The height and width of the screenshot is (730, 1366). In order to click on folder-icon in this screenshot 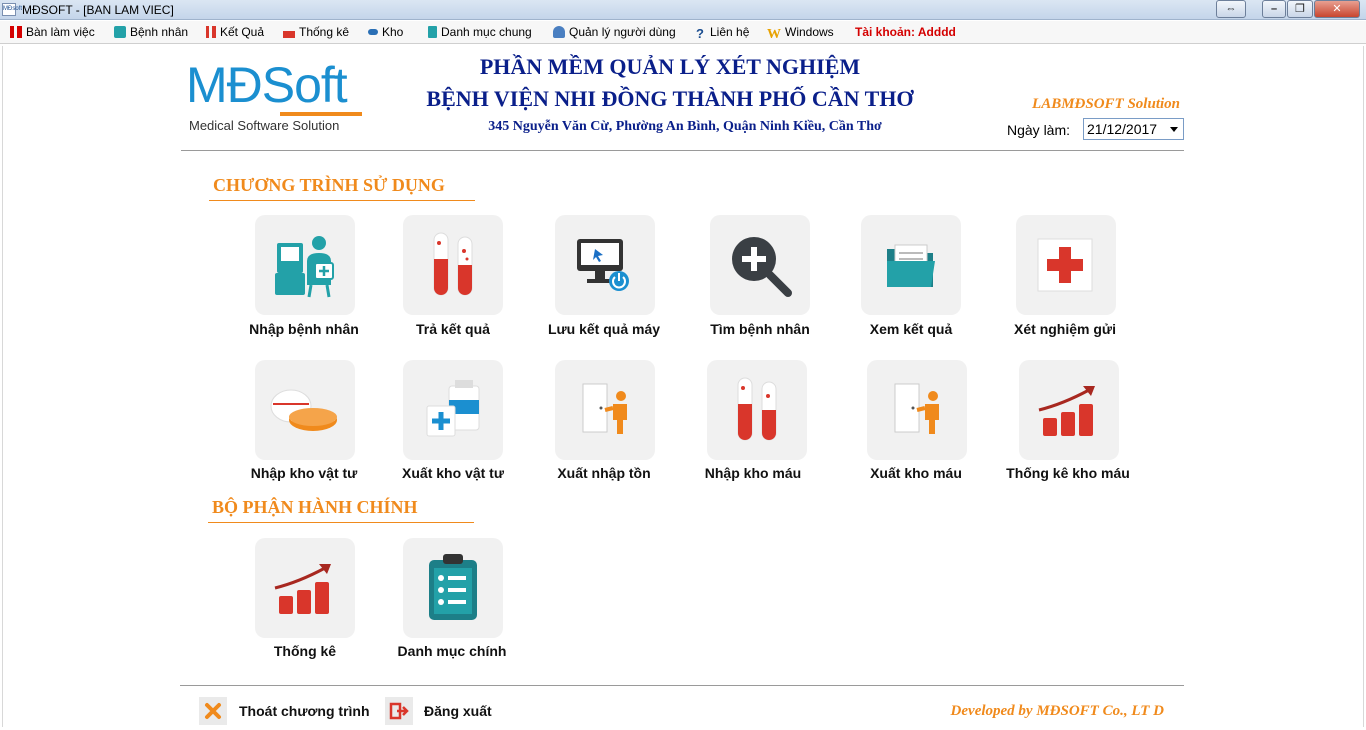, I will do `click(911, 265)`.